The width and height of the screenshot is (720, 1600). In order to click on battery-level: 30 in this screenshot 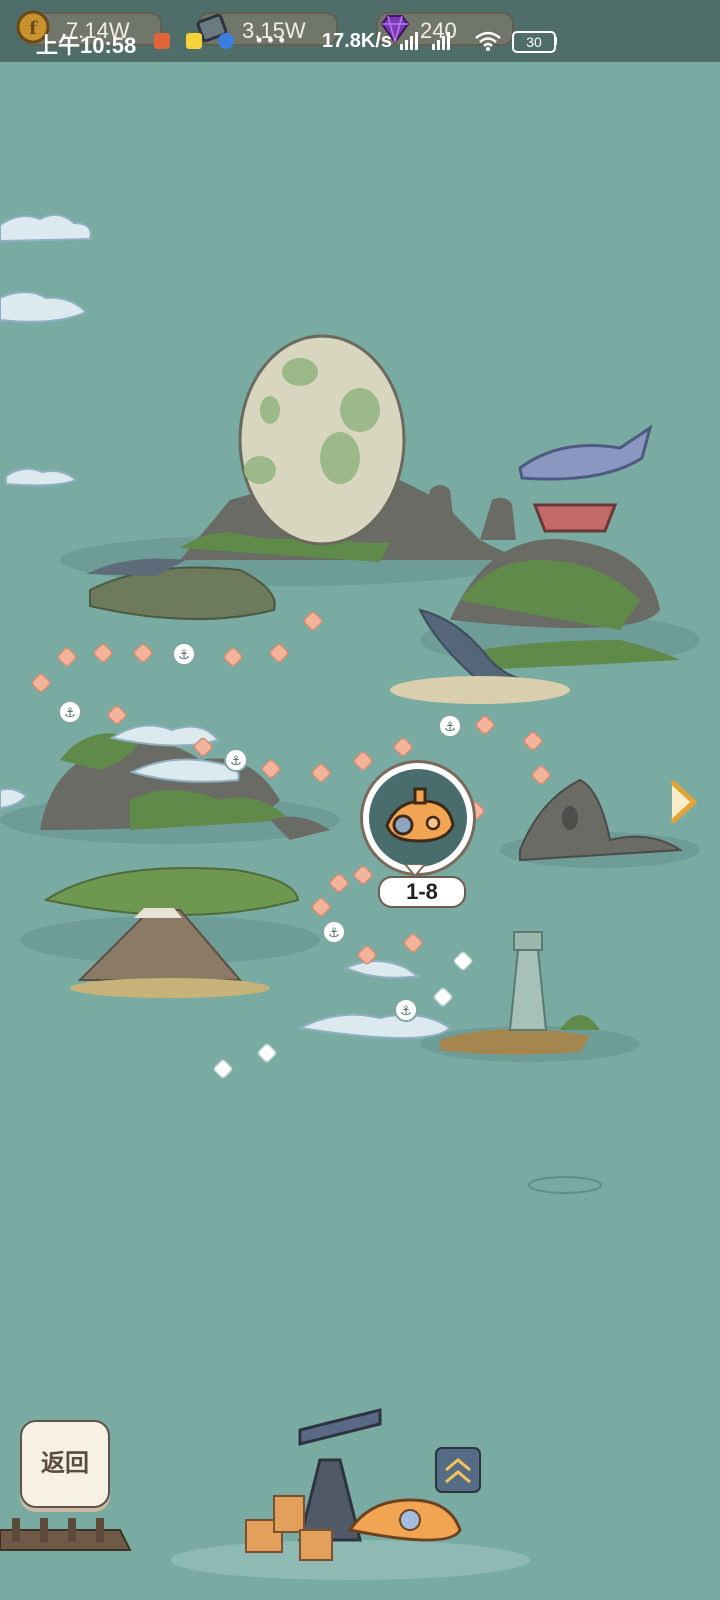, I will do `click(534, 42)`.